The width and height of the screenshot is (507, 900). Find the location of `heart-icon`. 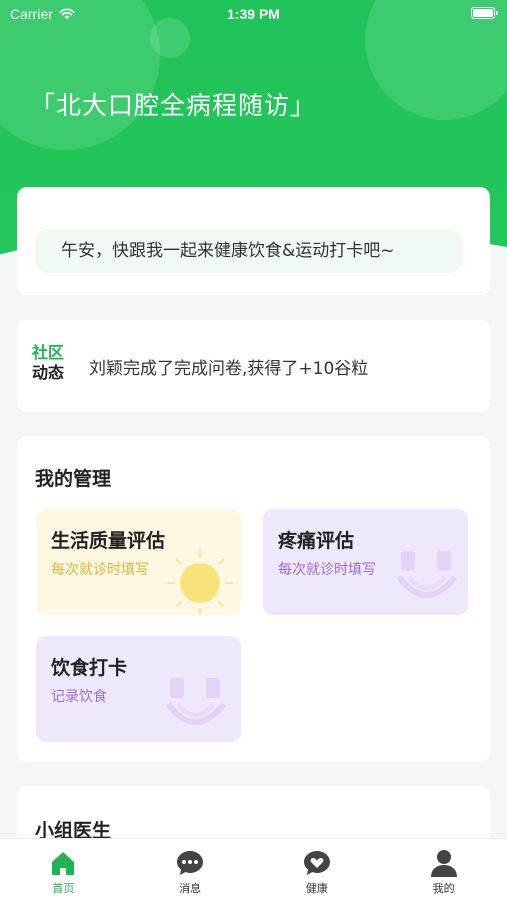

heart-icon is located at coordinates (316, 863).